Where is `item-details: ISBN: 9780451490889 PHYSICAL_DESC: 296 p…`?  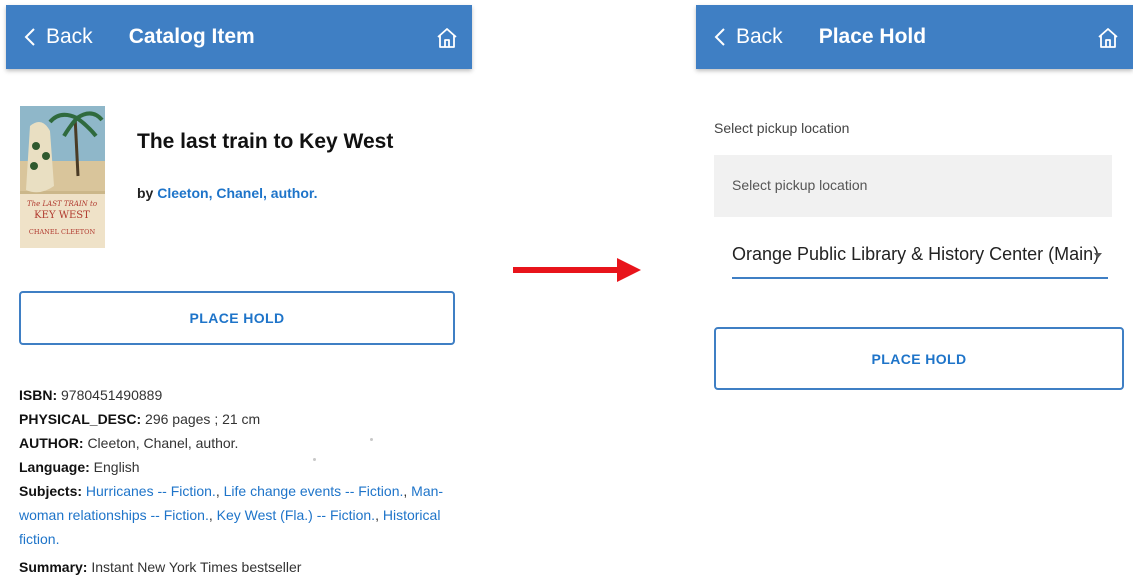 item-details: ISBN: 9780451490889 PHYSICAL_DESC: 296 p… is located at coordinates (239, 467).